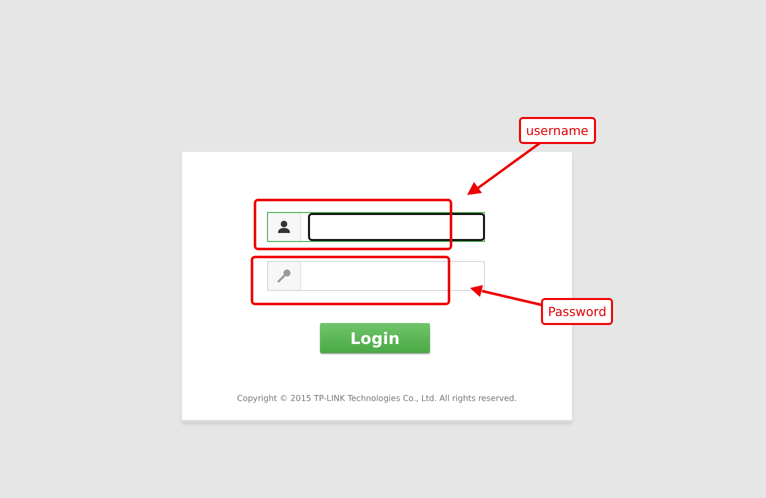  Describe the element at coordinates (284, 227) in the screenshot. I see `user-icon` at that location.